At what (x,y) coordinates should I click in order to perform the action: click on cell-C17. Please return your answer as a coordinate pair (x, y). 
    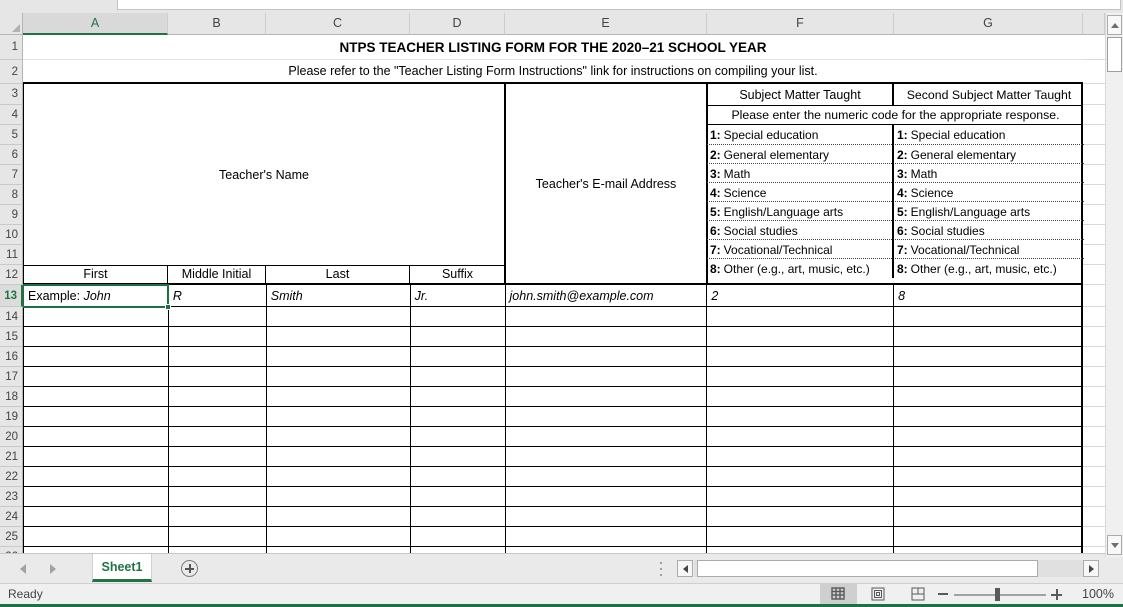
    Looking at the image, I should click on (339, 376).